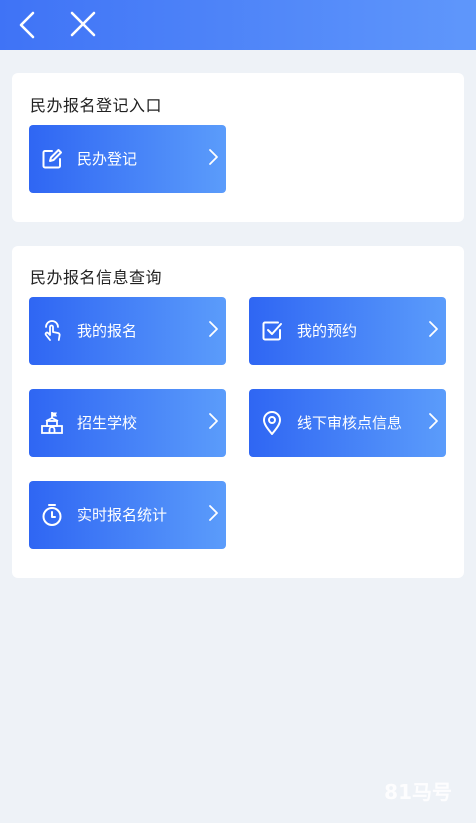  I want to click on query-section-title: 民办报名信息查询, so click(96, 277).